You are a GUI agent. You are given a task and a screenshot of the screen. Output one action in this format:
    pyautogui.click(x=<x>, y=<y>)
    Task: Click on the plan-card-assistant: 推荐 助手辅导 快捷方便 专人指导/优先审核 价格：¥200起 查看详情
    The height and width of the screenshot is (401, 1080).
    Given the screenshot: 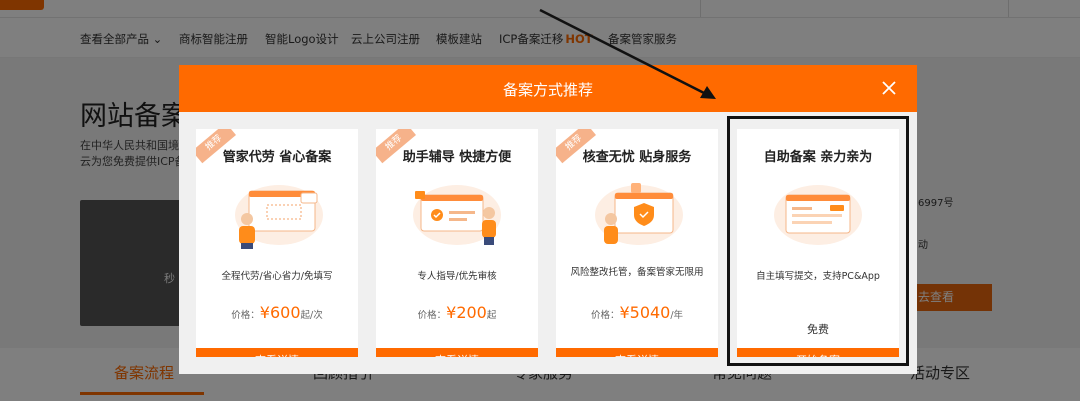 What is the action you would take?
    pyautogui.click(x=457, y=243)
    